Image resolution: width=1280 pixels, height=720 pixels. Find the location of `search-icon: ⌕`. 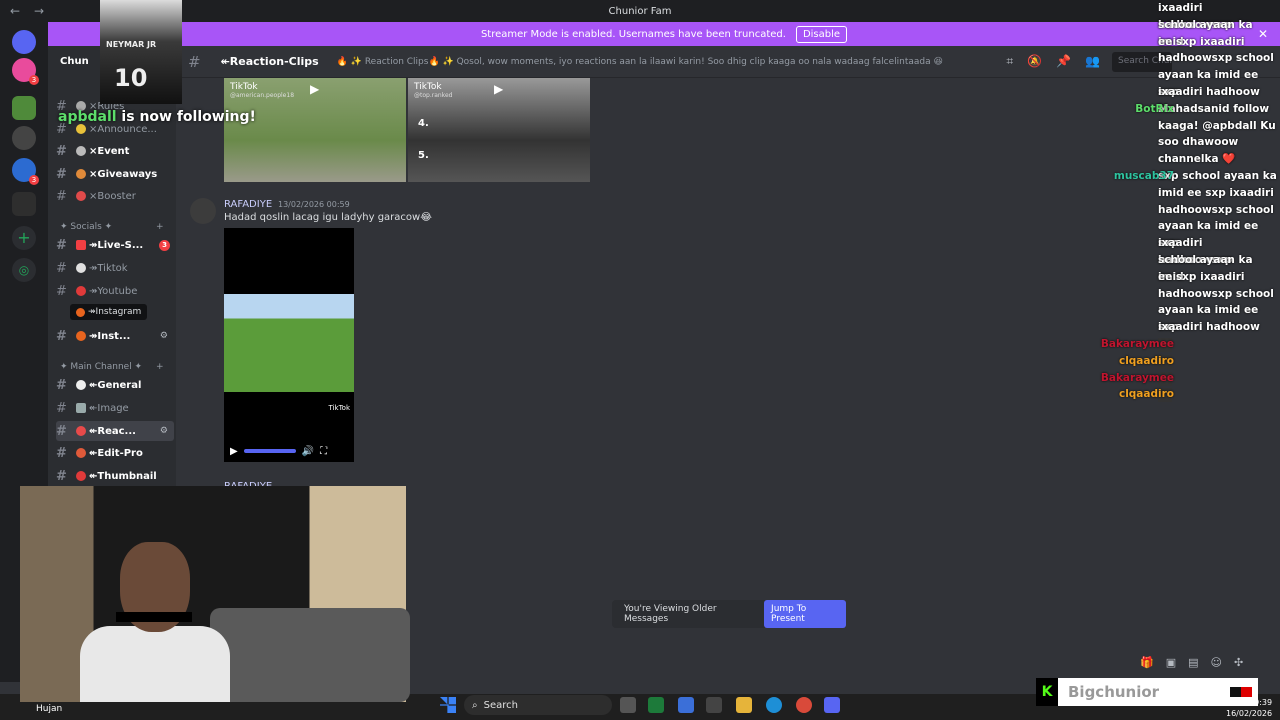

search-icon: ⌕ is located at coordinates (475, 705).